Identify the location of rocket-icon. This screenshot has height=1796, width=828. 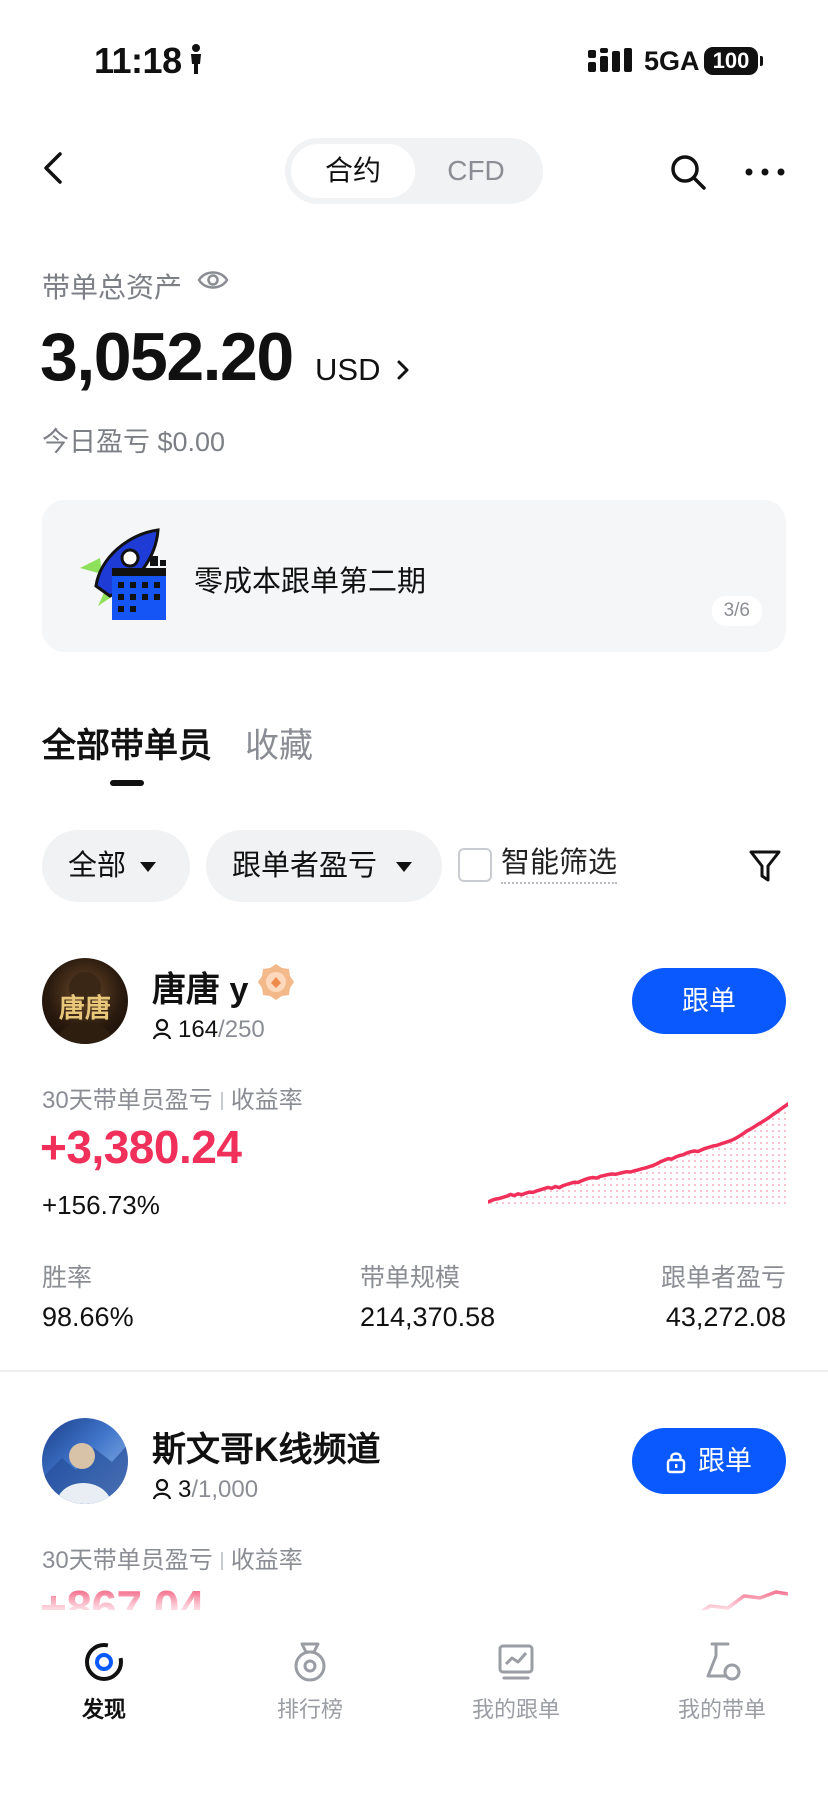
(128, 578).